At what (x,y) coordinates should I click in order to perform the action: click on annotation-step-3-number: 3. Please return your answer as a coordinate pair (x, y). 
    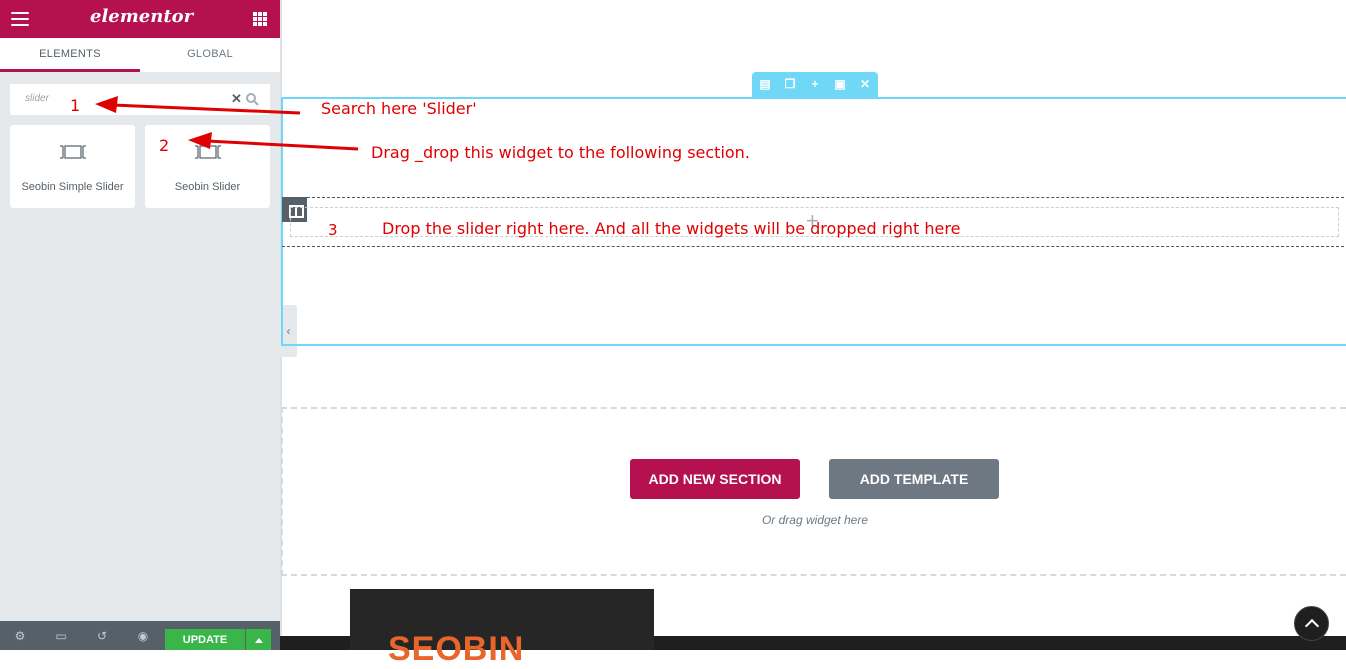
    Looking at the image, I should click on (333, 230).